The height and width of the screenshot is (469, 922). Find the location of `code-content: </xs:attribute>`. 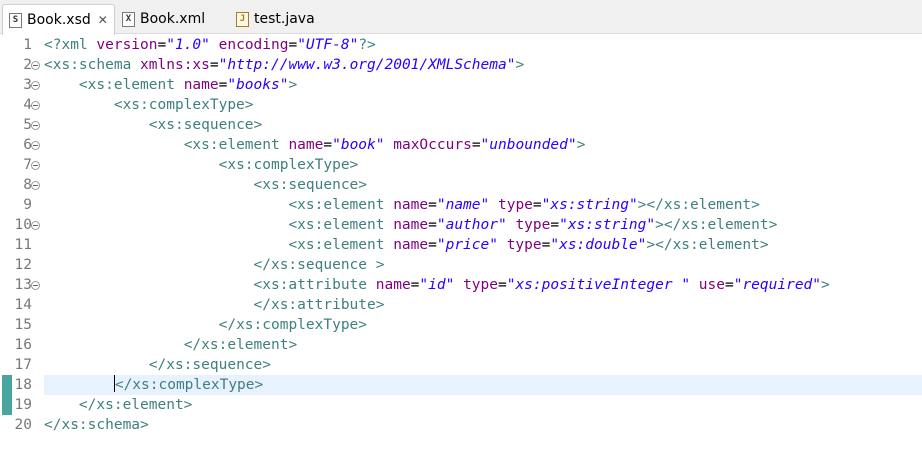

code-content: </xs:attribute> is located at coordinates (483, 305).